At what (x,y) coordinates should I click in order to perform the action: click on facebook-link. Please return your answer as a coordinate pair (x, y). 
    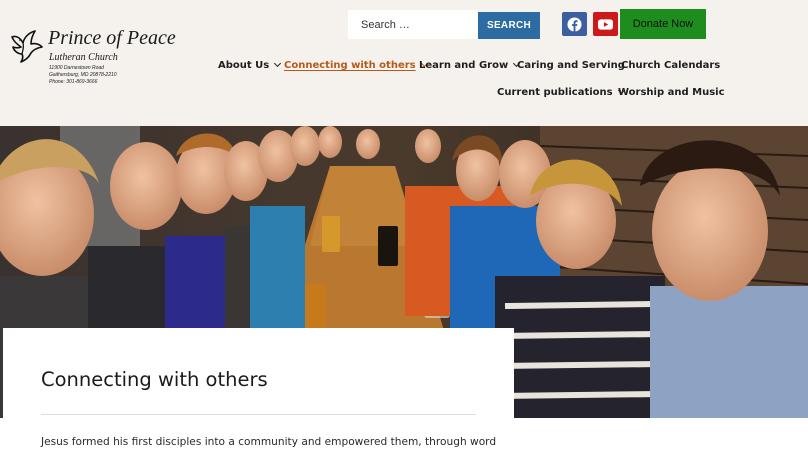
    Looking at the image, I should click on (574, 24).